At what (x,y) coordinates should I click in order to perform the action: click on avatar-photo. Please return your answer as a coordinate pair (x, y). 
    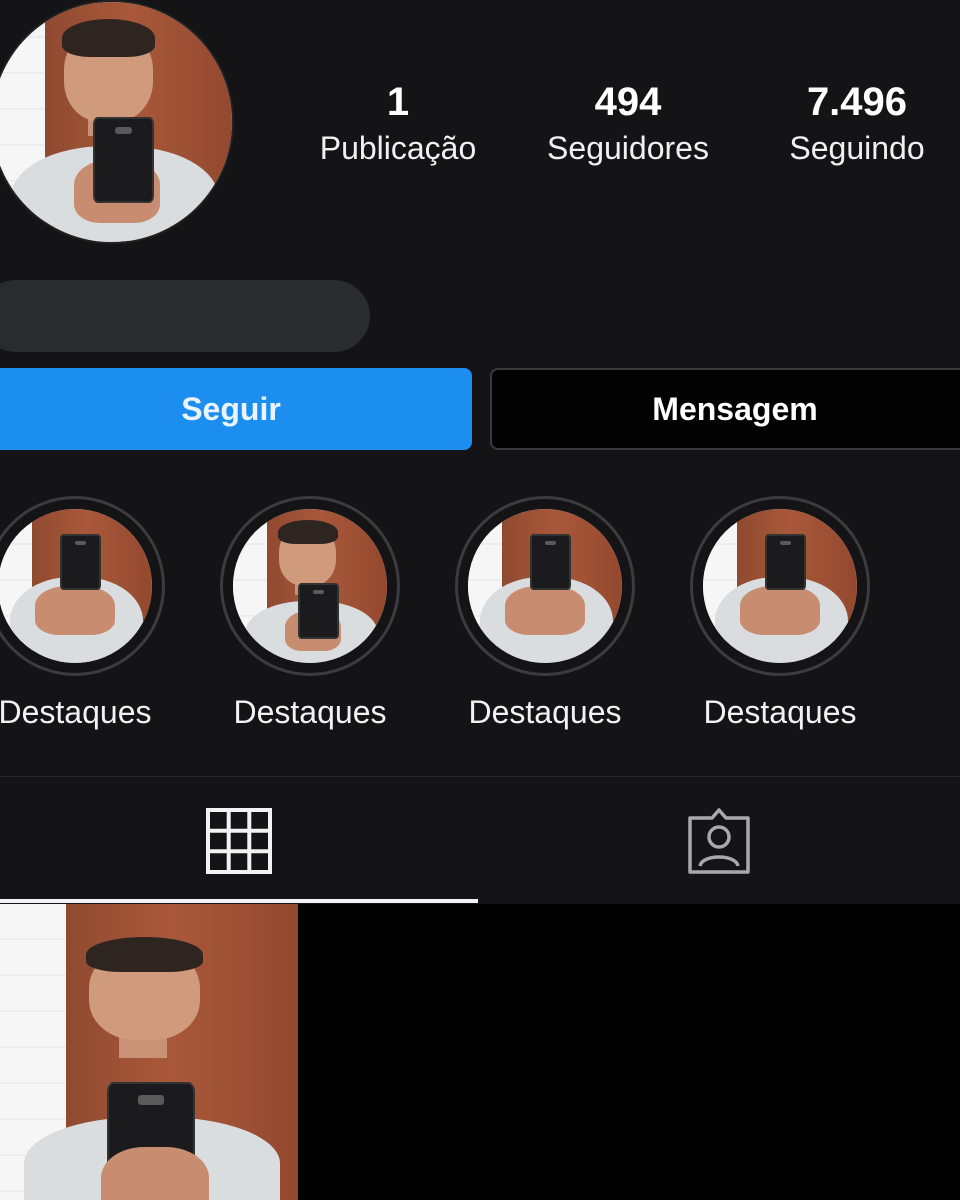
    Looking at the image, I should click on (116, 122).